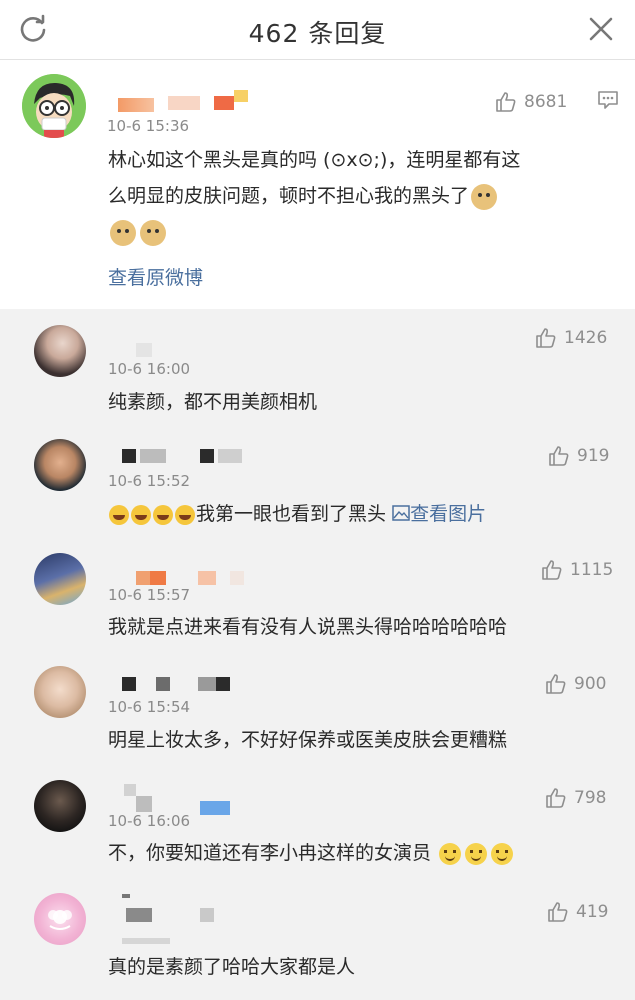  I want to click on reply-text: 我就是点进来看有没有人说黑头得哈哈哈哈哈哈, so click(308, 627).